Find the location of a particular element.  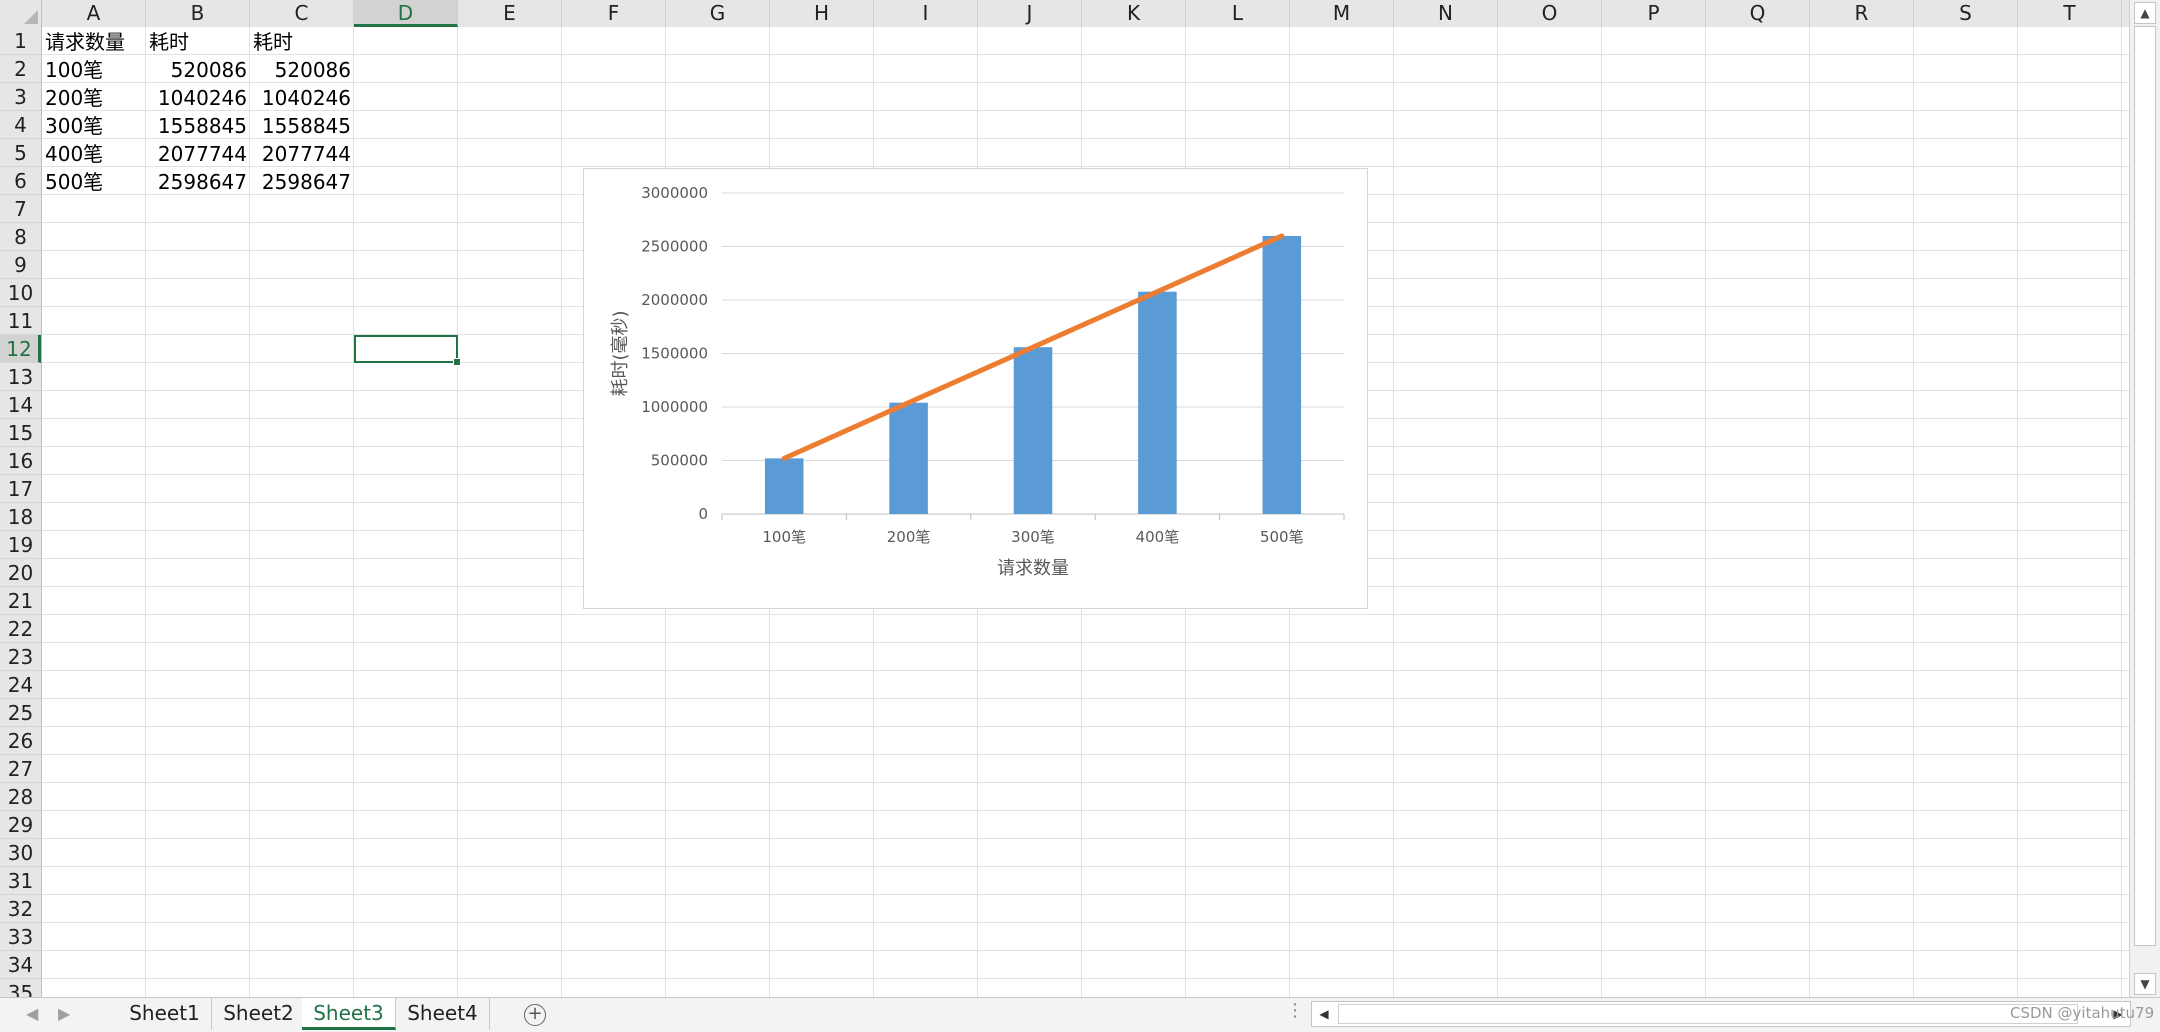

row-header-25: 25 is located at coordinates (20, 713).